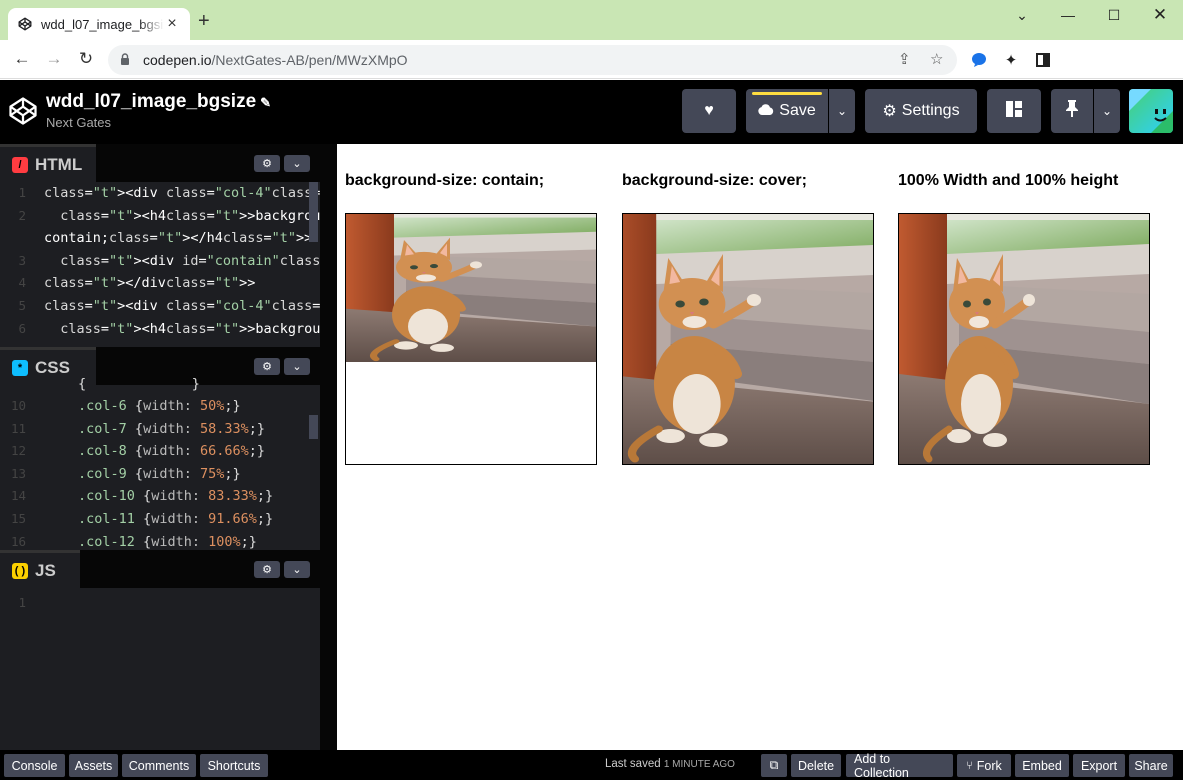  What do you see at coordinates (52, 367) in the screenshot?
I see `css-editor-label: CSS` at bounding box center [52, 367].